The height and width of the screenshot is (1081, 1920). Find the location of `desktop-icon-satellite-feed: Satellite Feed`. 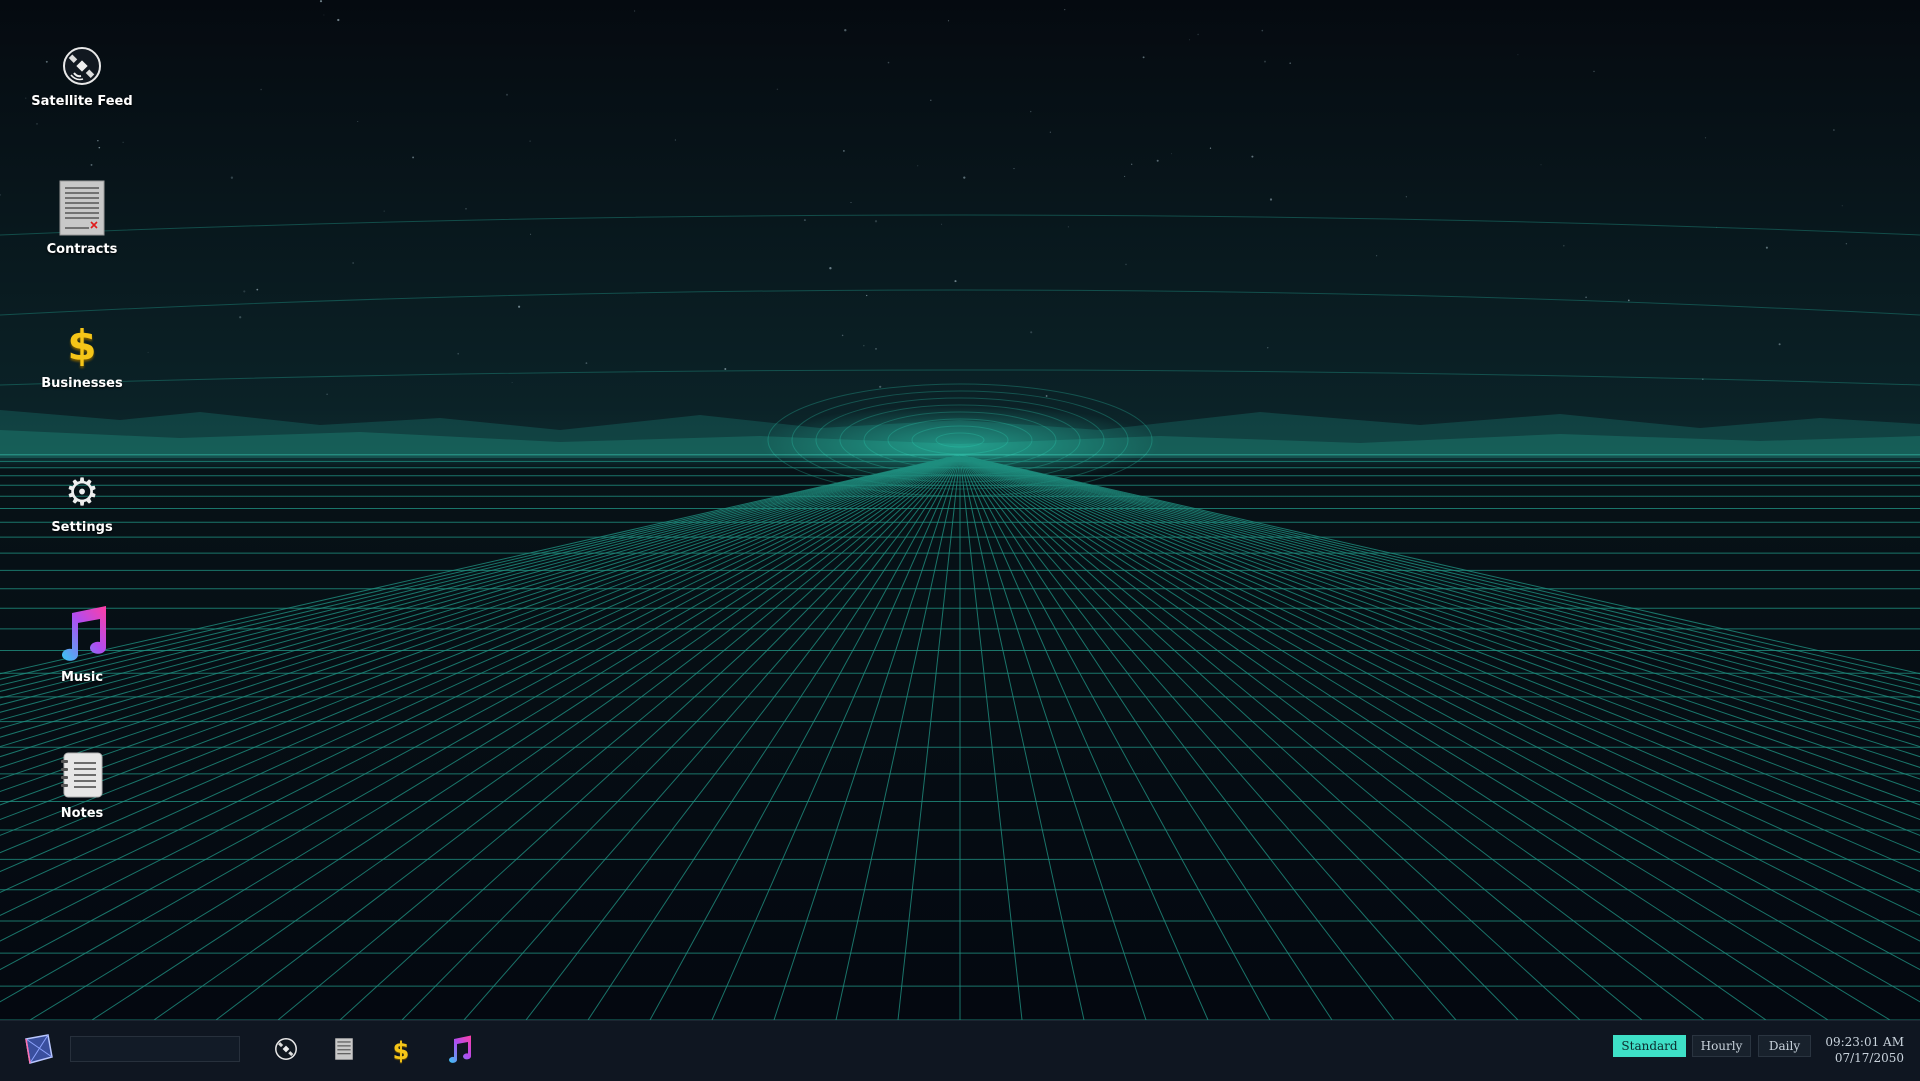

desktop-icon-satellite-feed: Satellite Feed is located at coordinates (82, 76).